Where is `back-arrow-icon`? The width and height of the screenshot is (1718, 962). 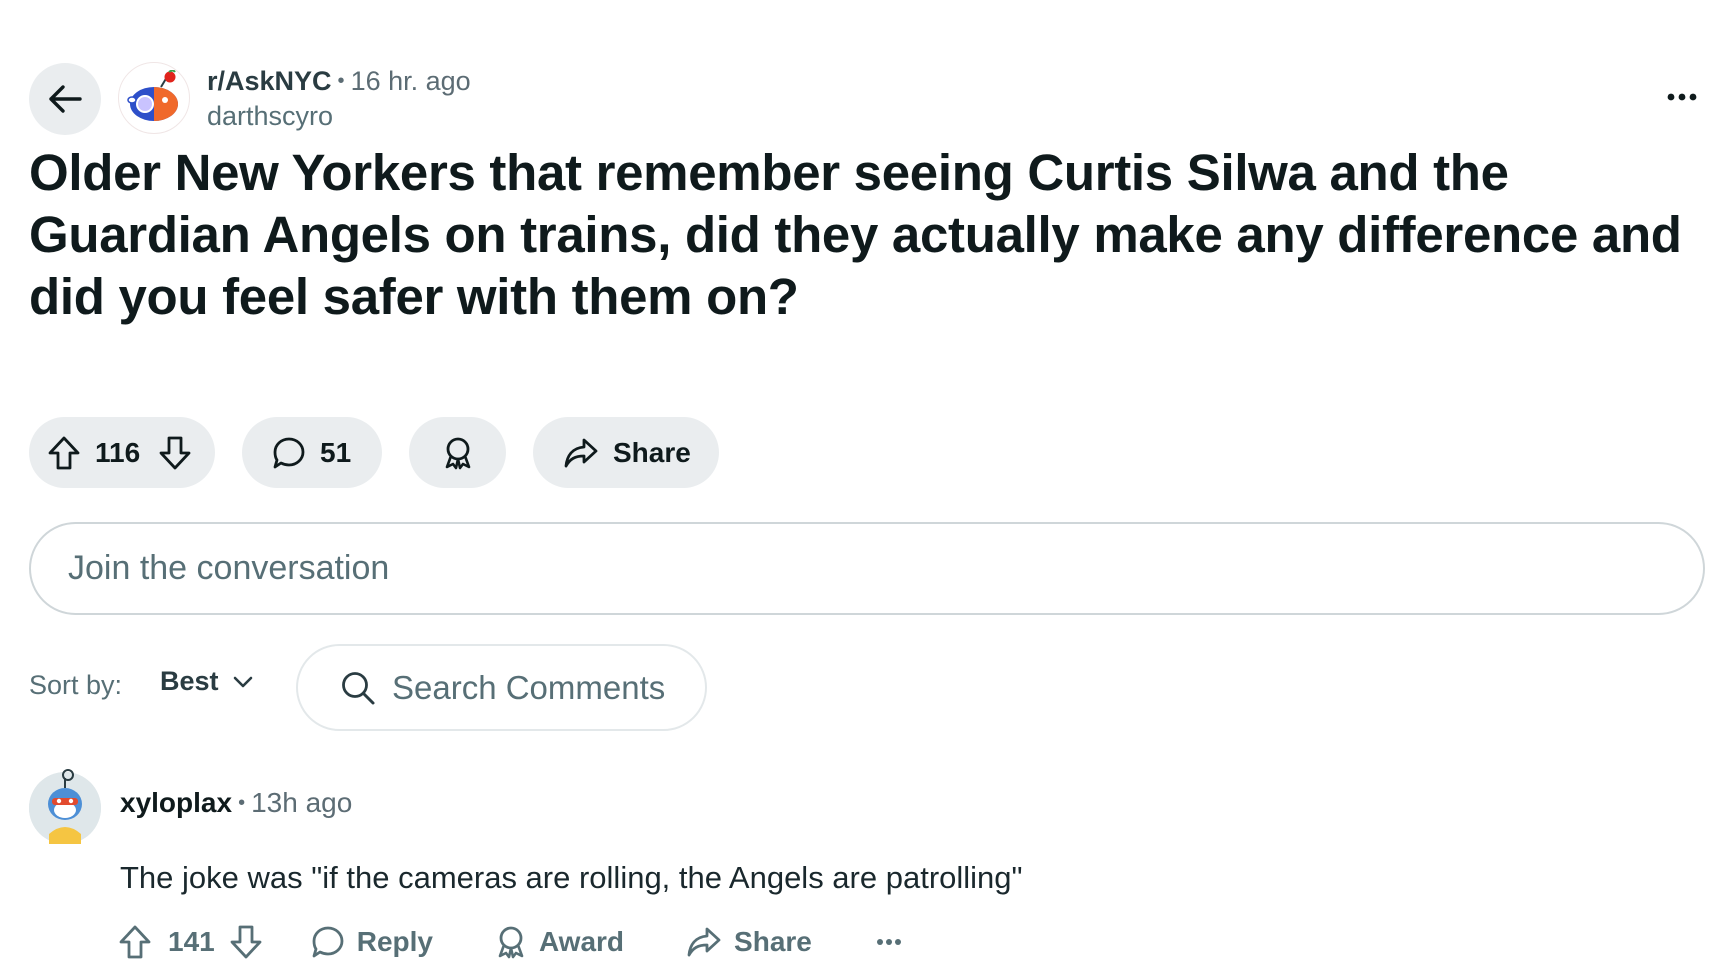 back-arrow-icon is located at coordinates (65, 99).